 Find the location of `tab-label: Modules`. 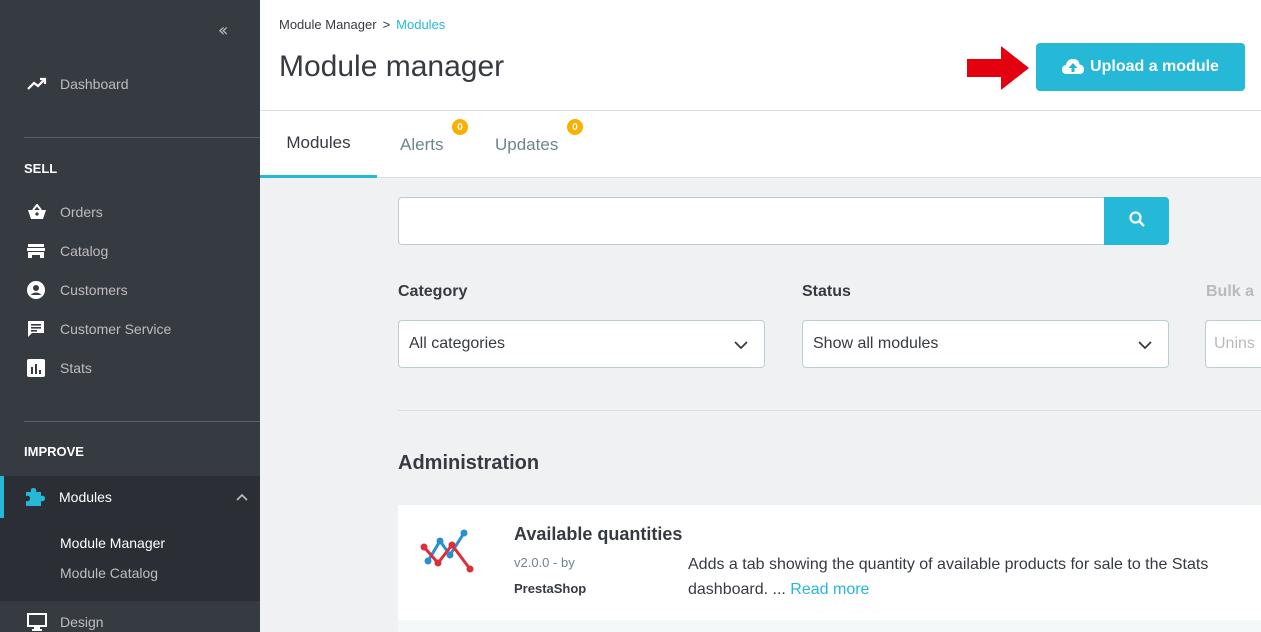

tab-label: Modules is located at coordinates (318, 142).